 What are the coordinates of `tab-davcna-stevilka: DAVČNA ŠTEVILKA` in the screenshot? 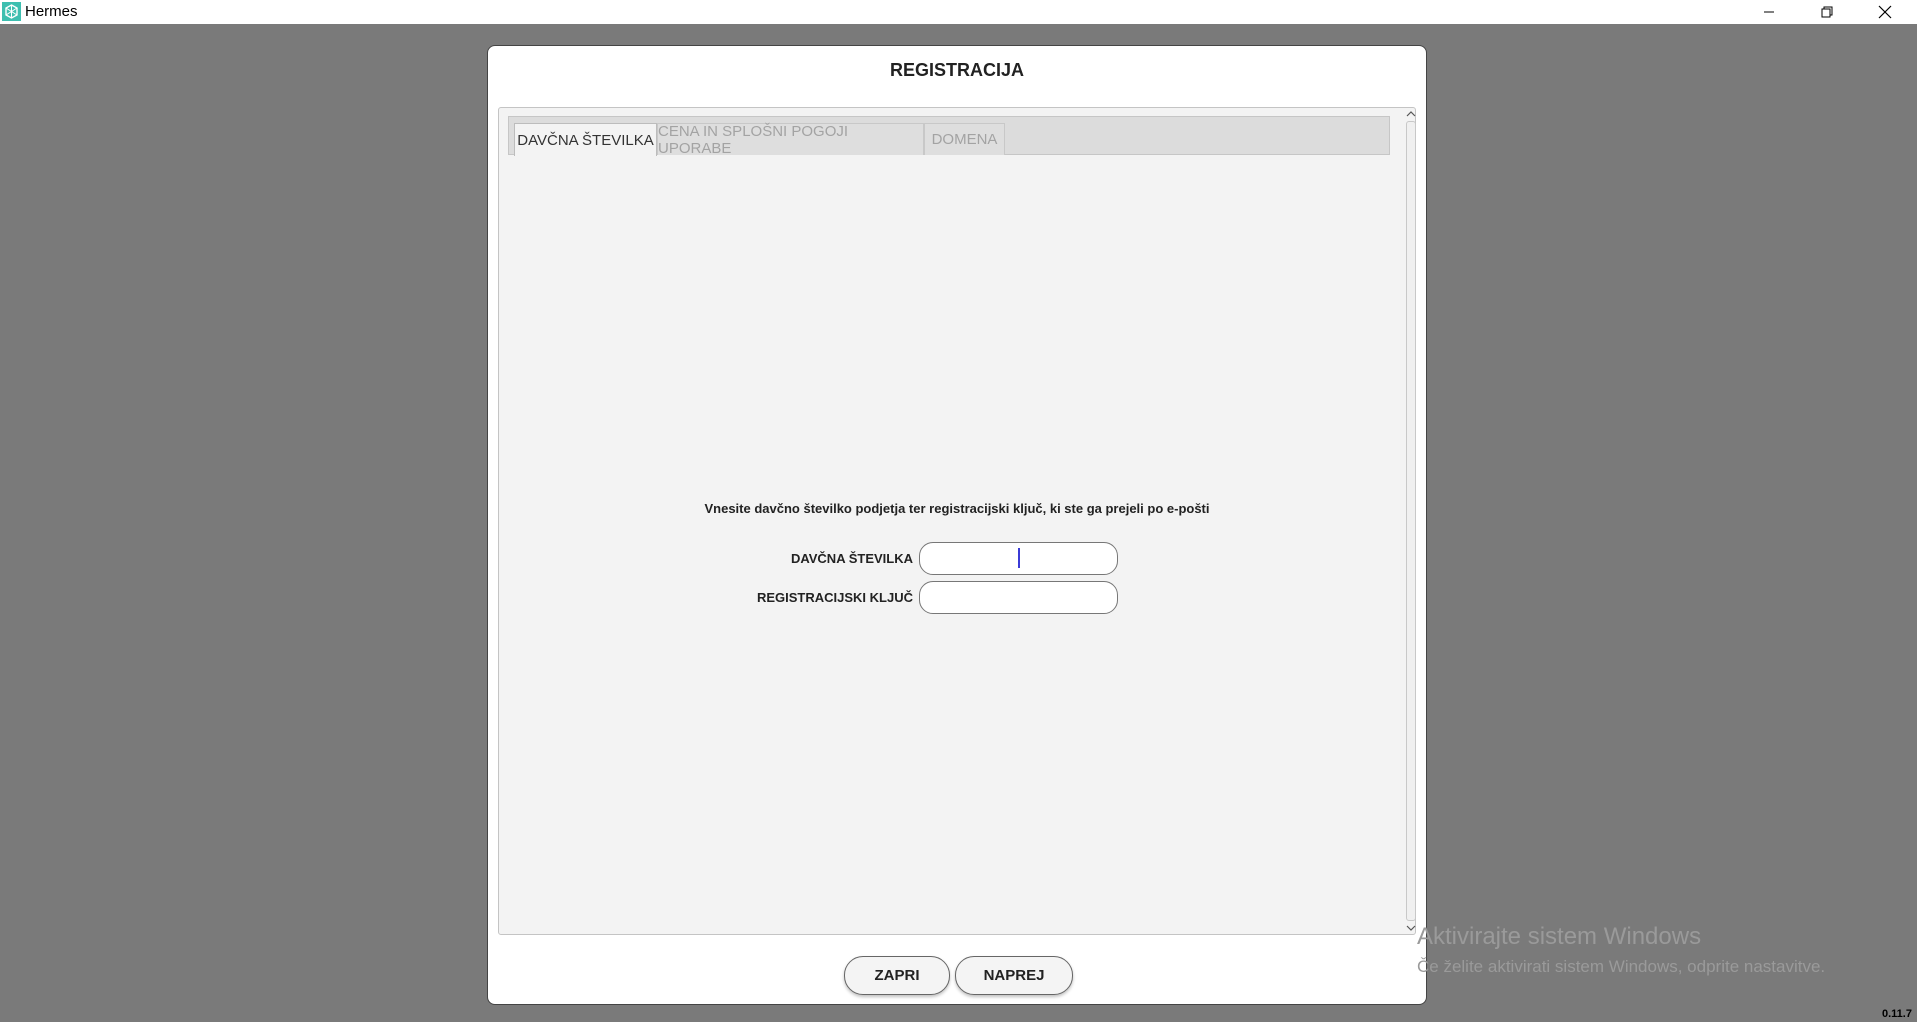 It's located at (585, 139).